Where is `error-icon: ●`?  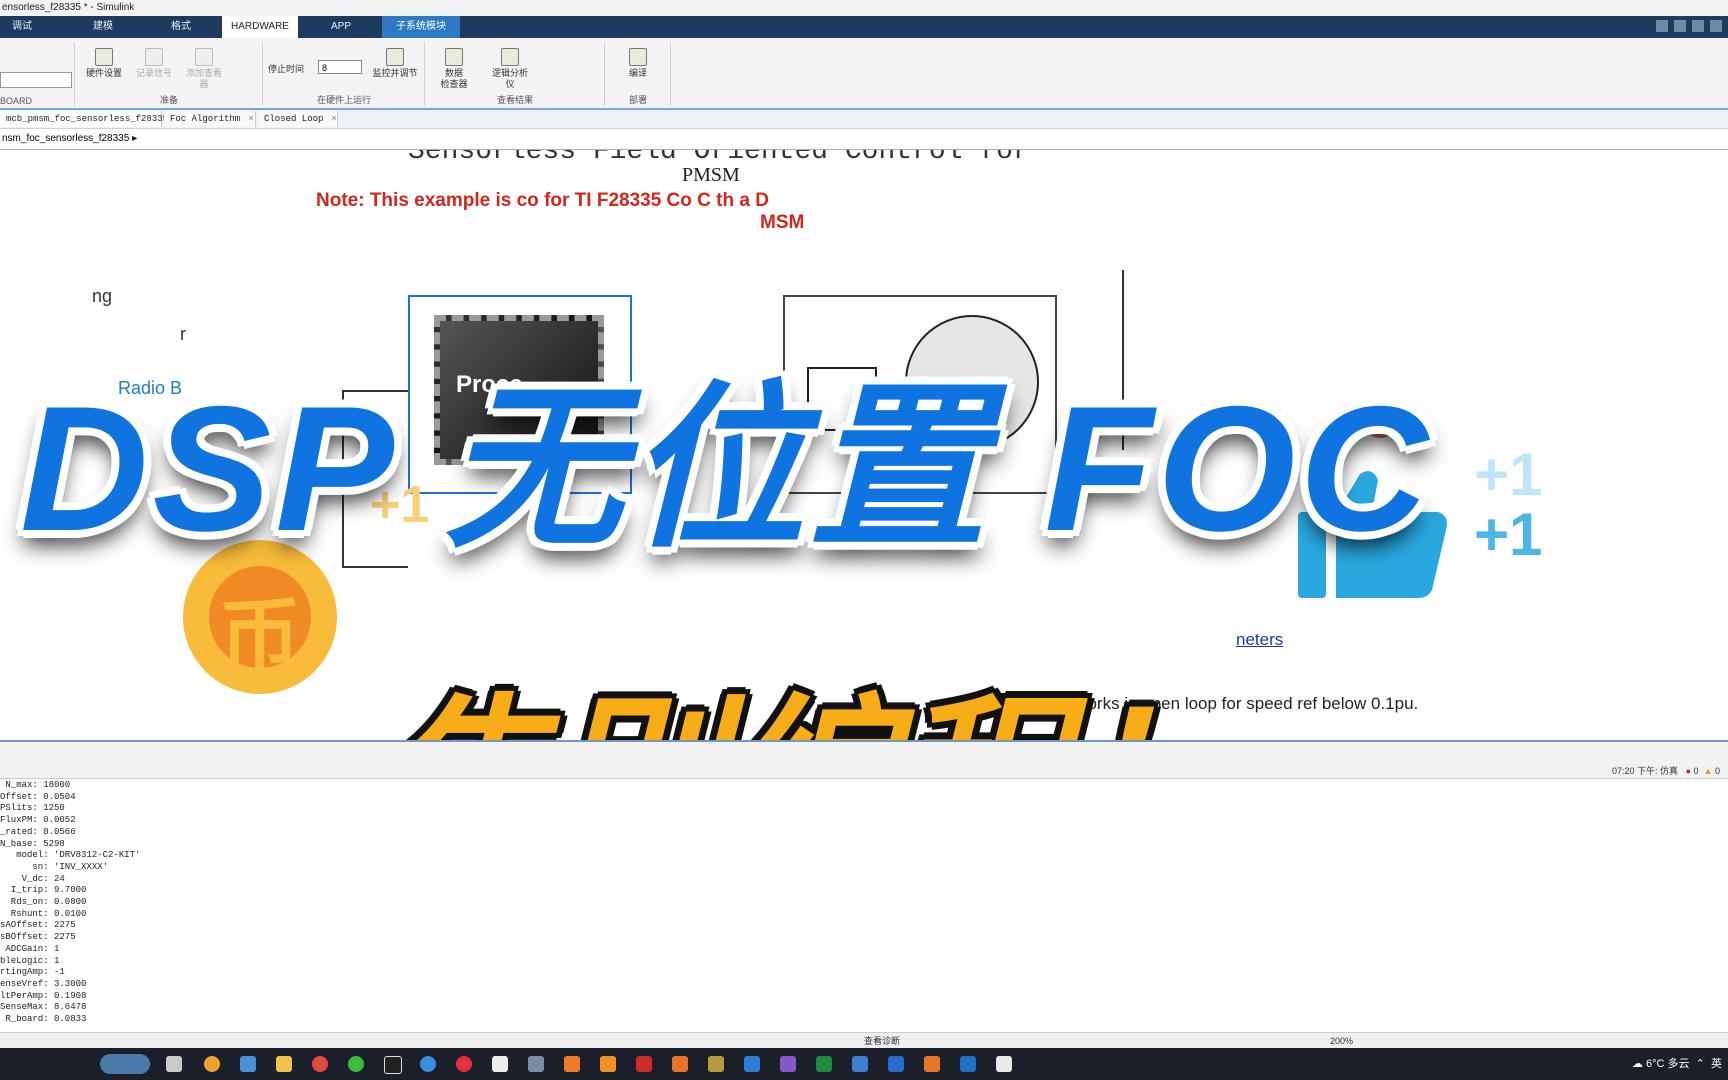 error-icon: ● is located at coordinates (1688, 771).